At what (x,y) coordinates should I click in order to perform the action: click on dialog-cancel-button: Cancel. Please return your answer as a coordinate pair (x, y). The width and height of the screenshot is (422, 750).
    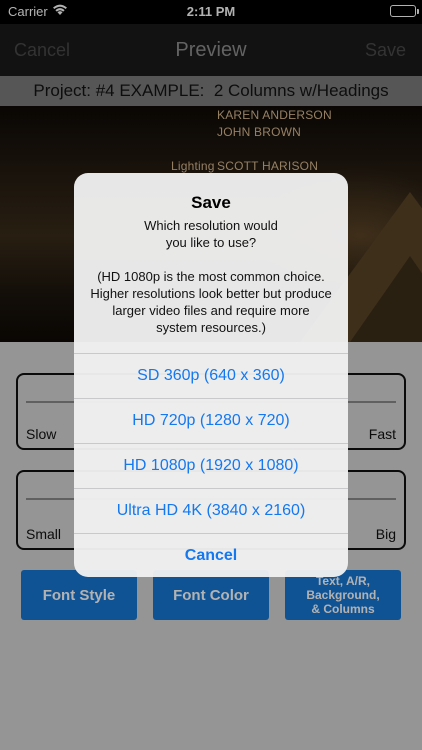
    Looking at the image, I should click on (211, 555).